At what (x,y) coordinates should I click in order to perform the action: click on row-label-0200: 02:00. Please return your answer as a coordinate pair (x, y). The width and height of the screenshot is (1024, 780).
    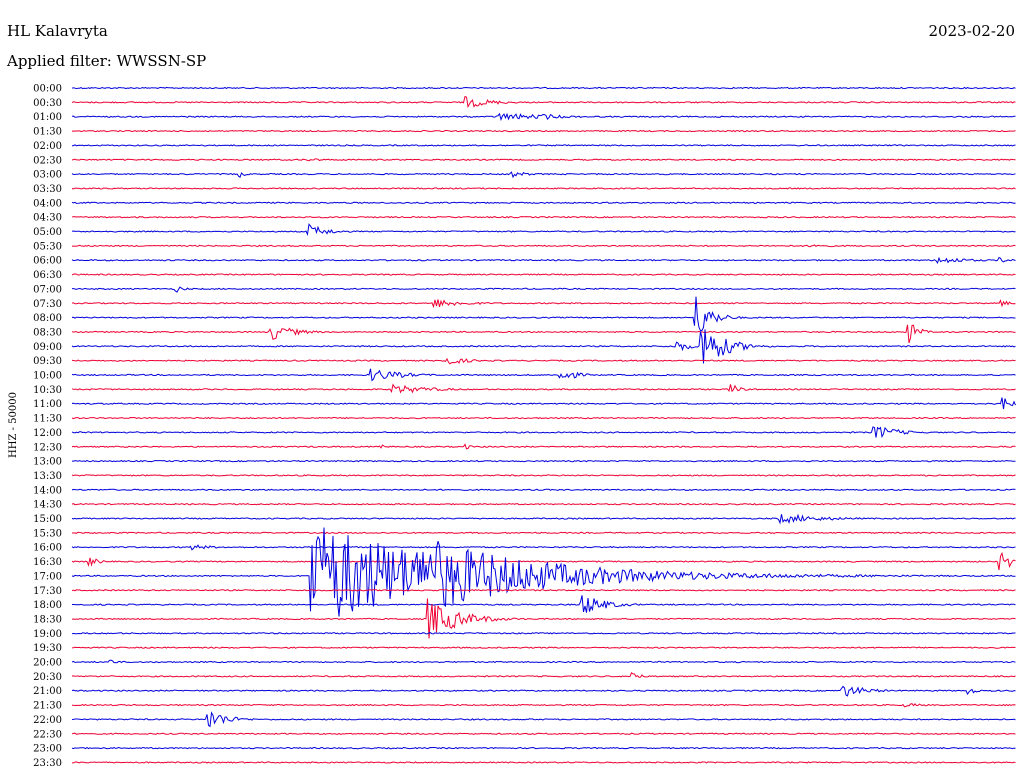
    Looking at the image, I should click on (47, 146).